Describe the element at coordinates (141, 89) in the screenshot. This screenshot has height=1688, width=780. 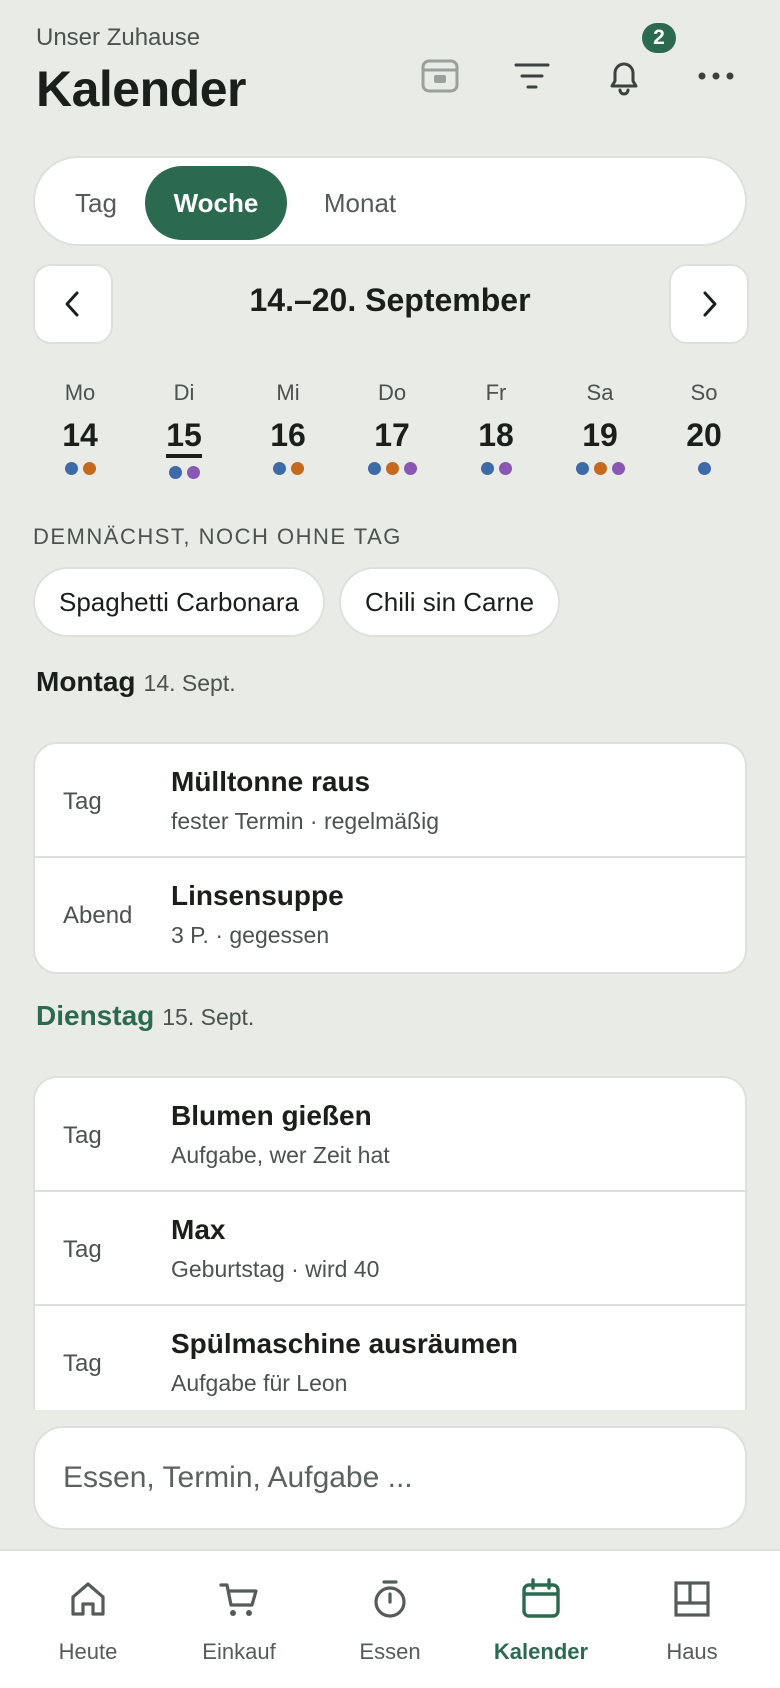
I see `page-title: Kalender` at that location.